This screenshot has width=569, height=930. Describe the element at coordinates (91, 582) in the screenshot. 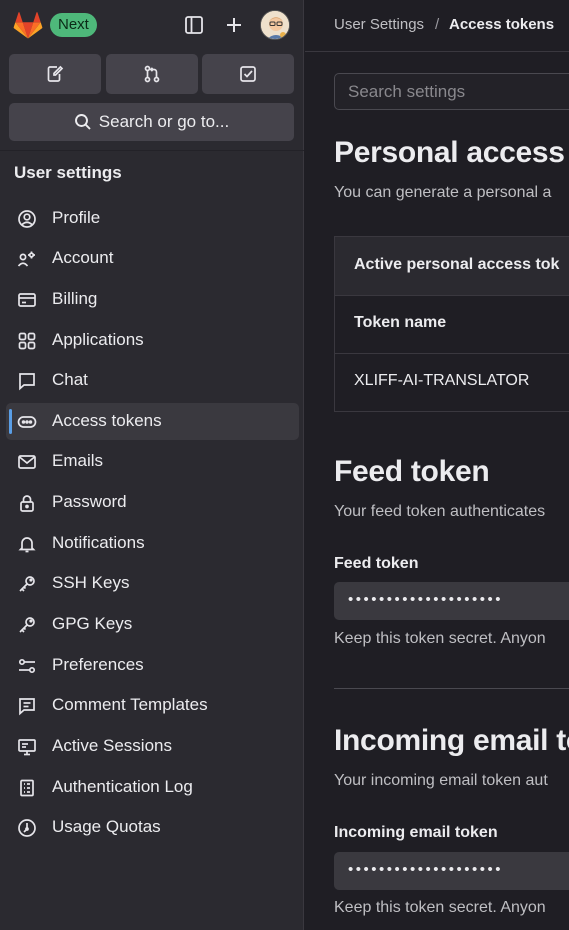

I see `sidebar-item-label: SSH Keys` at that location.